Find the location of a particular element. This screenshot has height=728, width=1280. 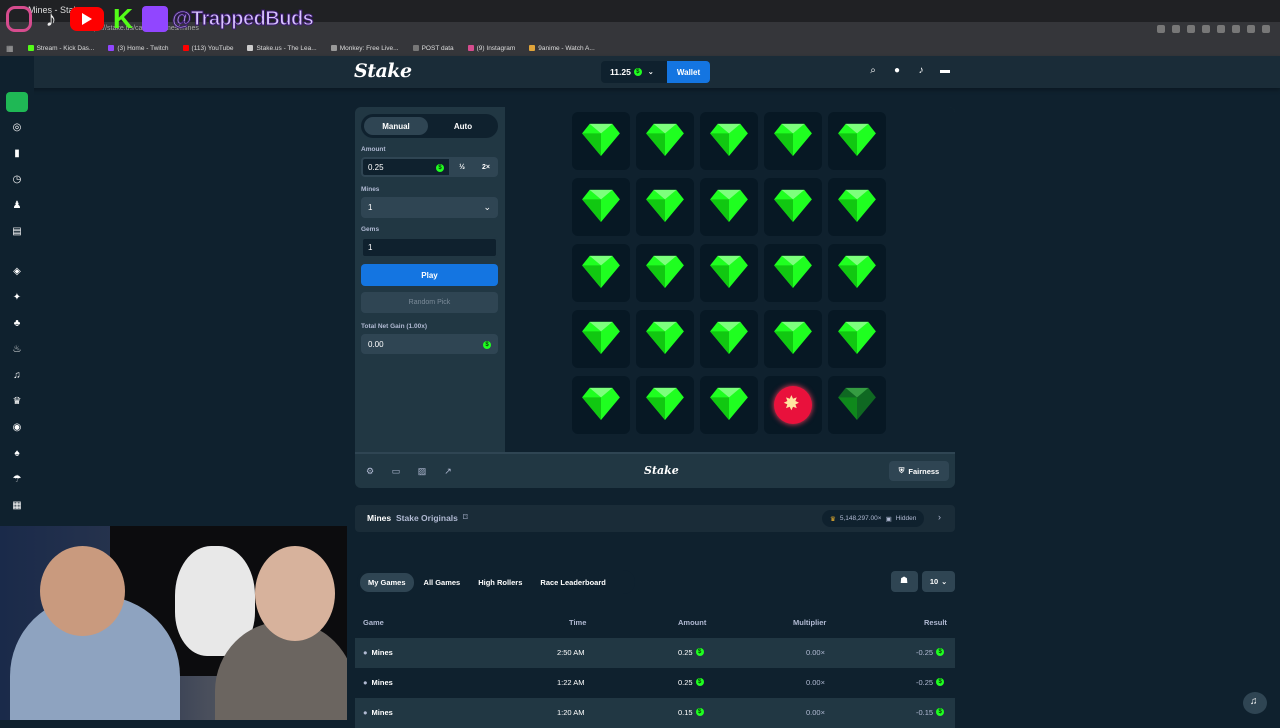

favourites-icon: ▮ is located at coordinates (17, 154).